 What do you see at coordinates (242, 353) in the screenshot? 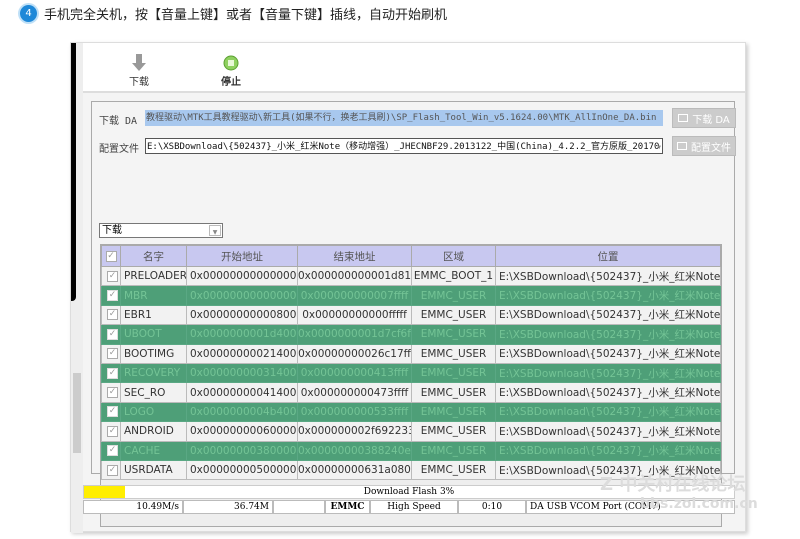
I see `cell-begin: 0x0000000002140000` at bounding box center [242, 353].